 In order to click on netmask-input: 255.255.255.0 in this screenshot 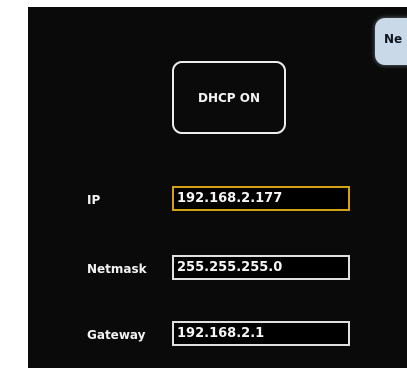, I will do `click(261, 267)`.